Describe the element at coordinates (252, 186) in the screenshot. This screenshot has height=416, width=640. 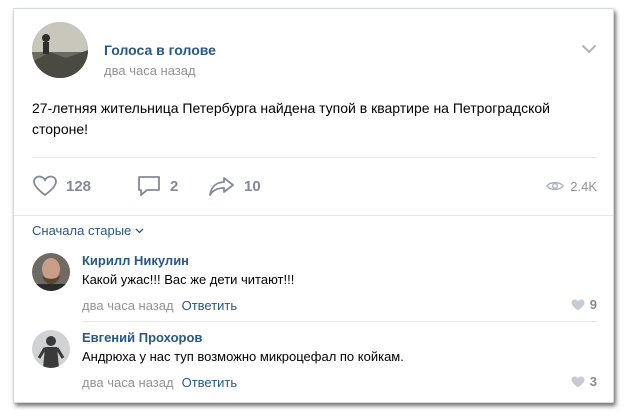
I see `share-count: 10` at that location.